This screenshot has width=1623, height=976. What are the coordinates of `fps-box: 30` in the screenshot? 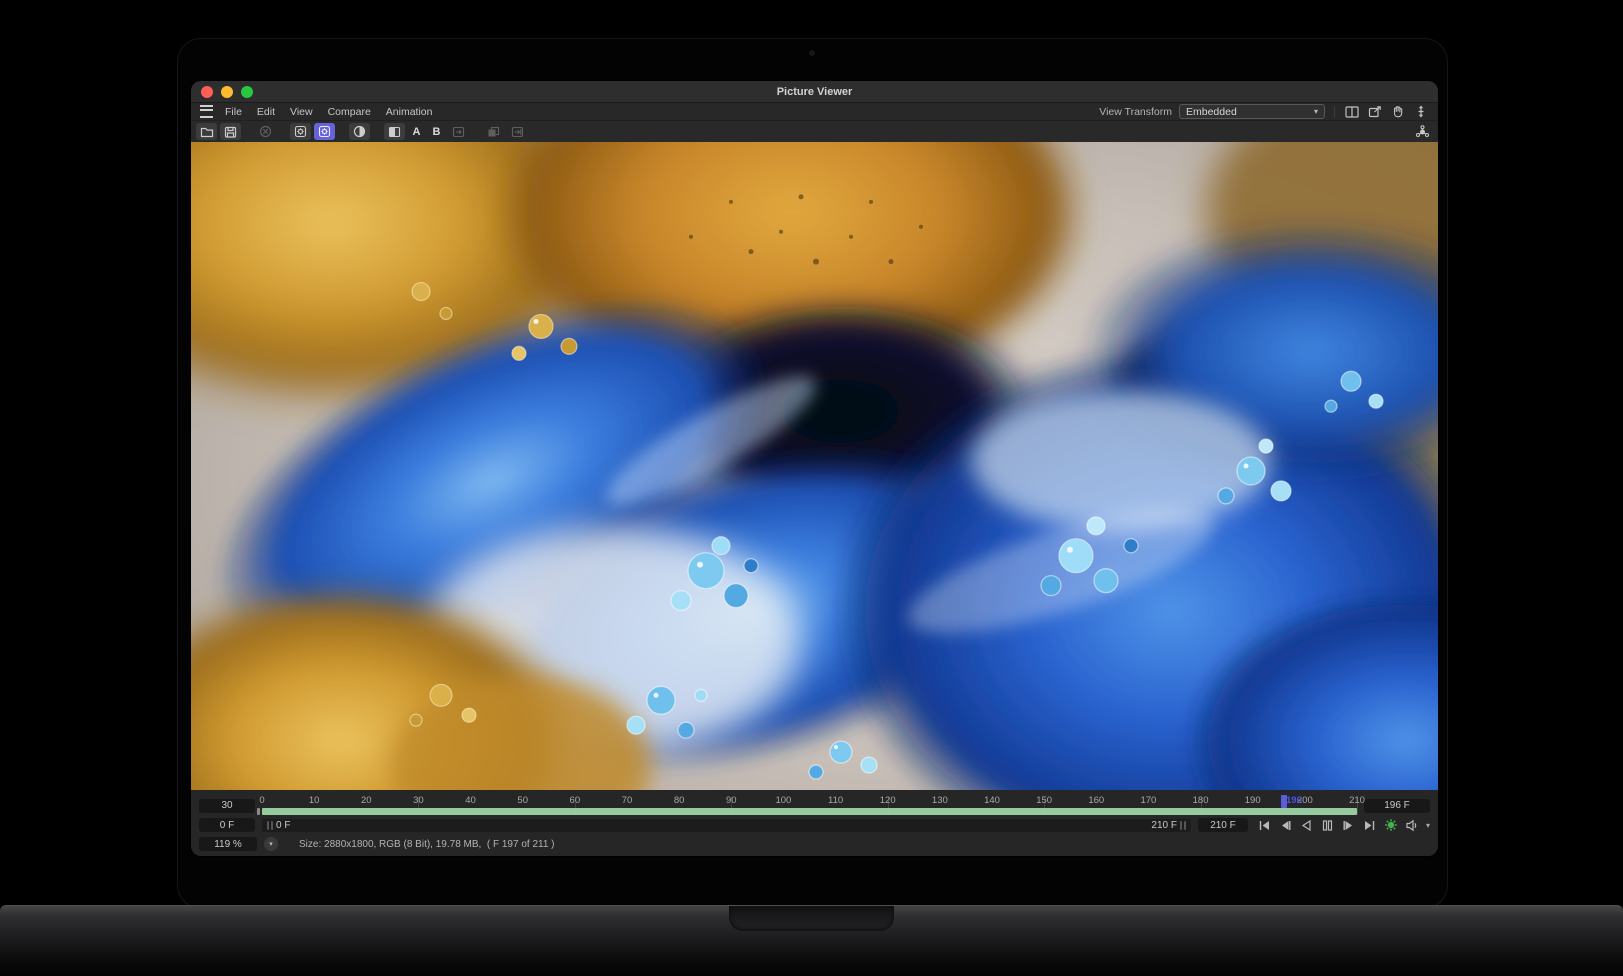 It's located at (227, 805).